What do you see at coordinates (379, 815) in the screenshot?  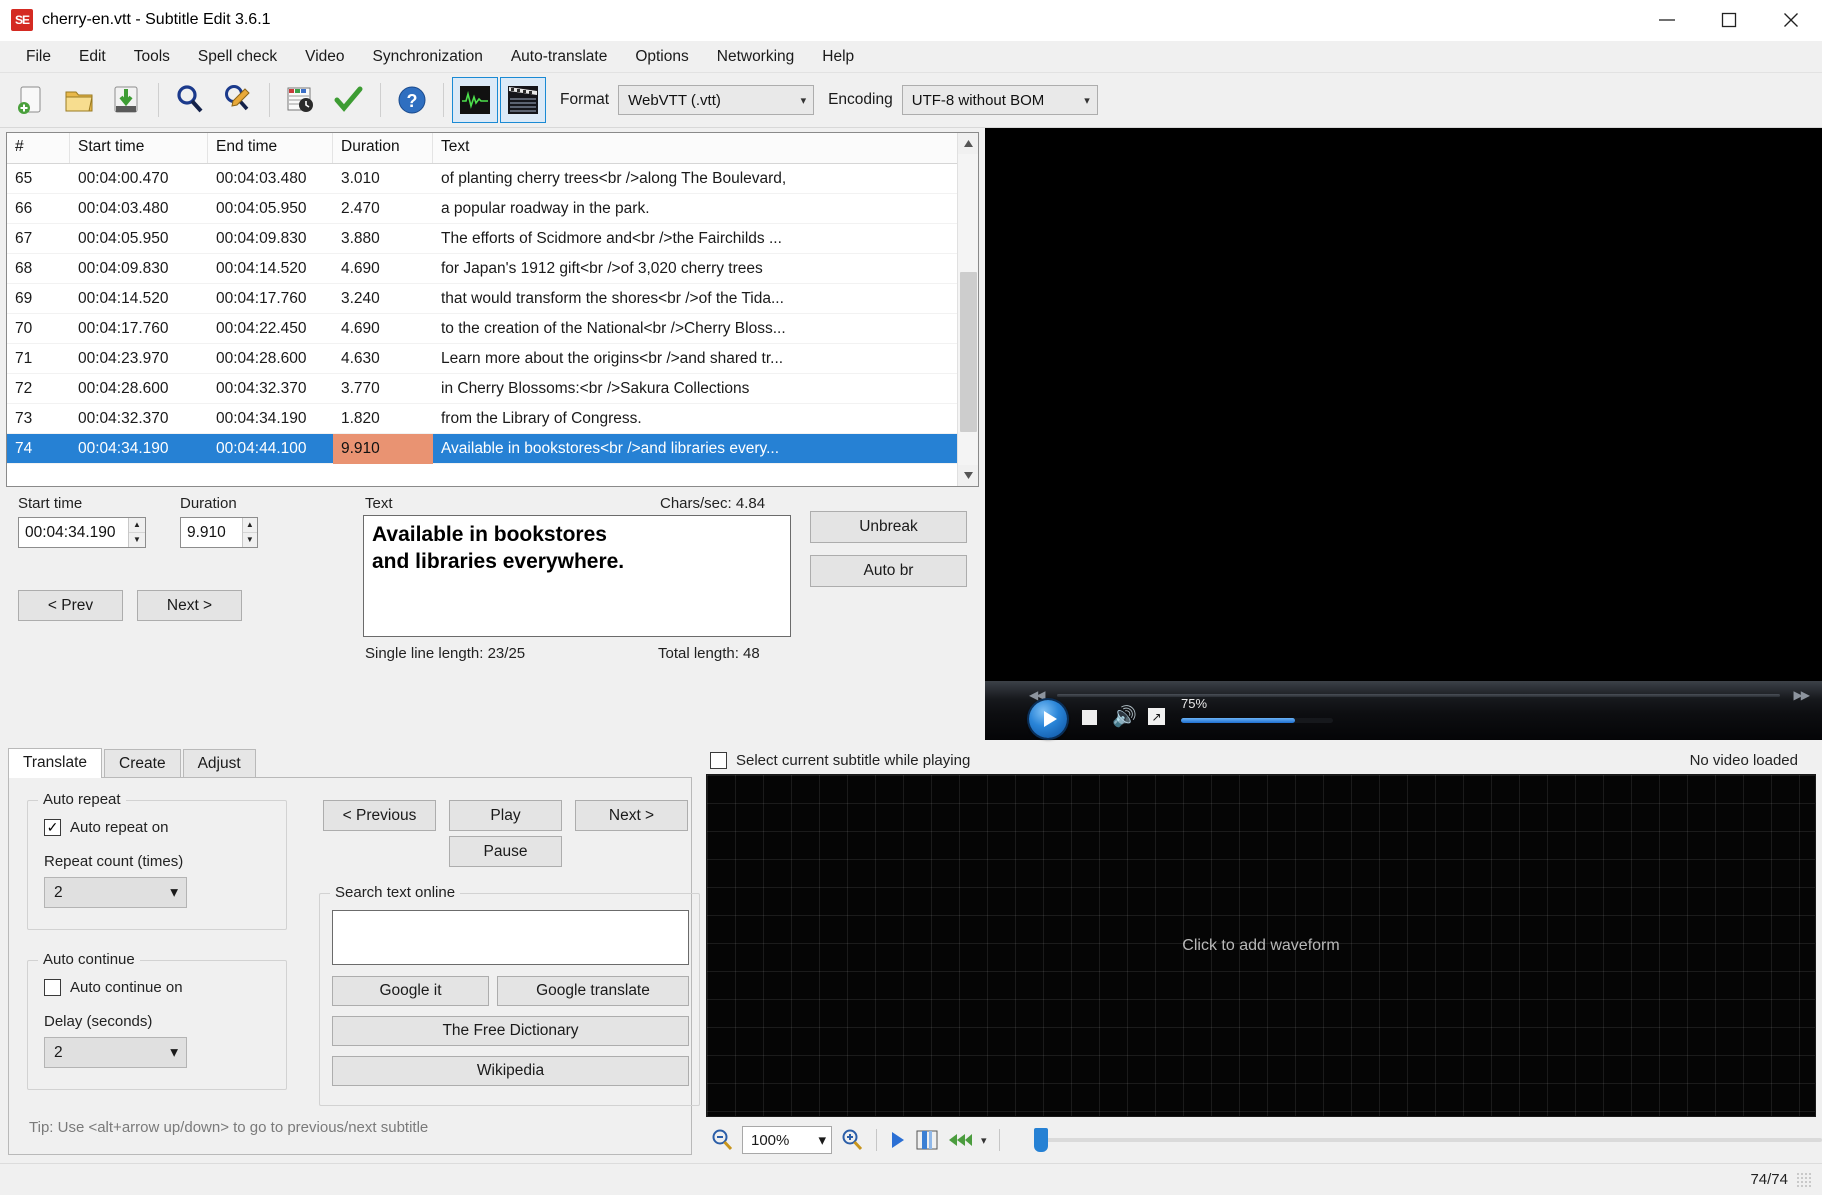 I see `previous-button: < Previous` at bounding box center [379, 815].